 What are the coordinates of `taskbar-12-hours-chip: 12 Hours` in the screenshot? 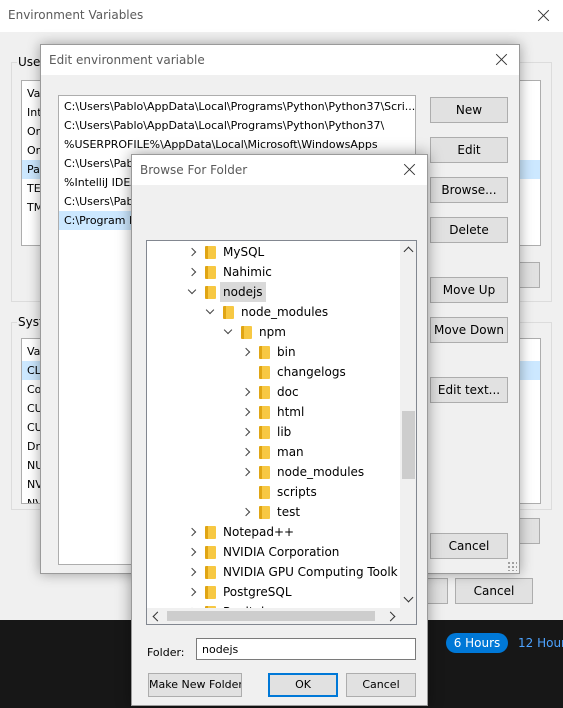 It's located at (540, 643).